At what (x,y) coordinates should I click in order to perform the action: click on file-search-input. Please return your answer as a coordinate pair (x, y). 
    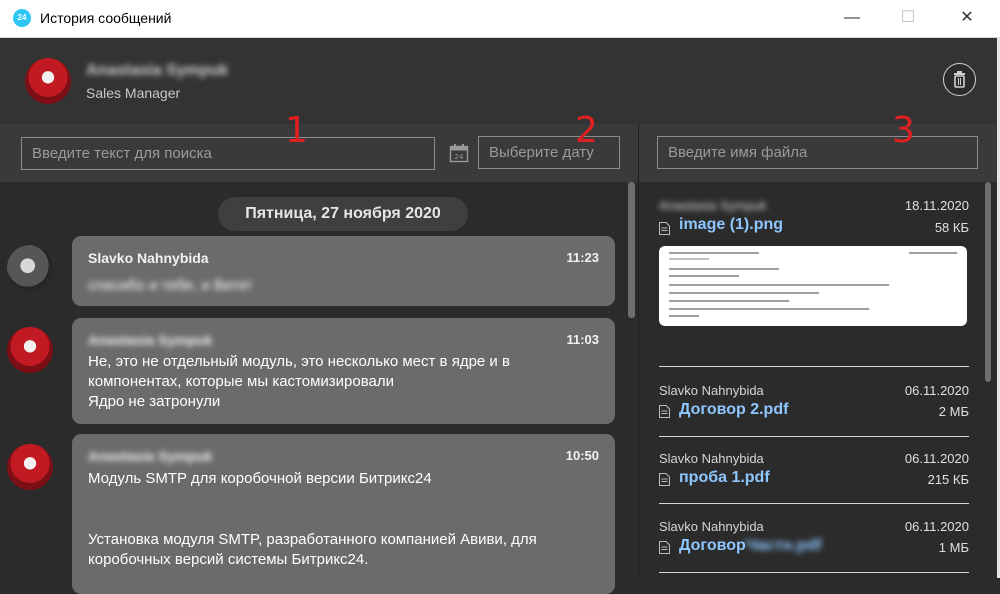
    Looking at the image, I should click on (817, 152).